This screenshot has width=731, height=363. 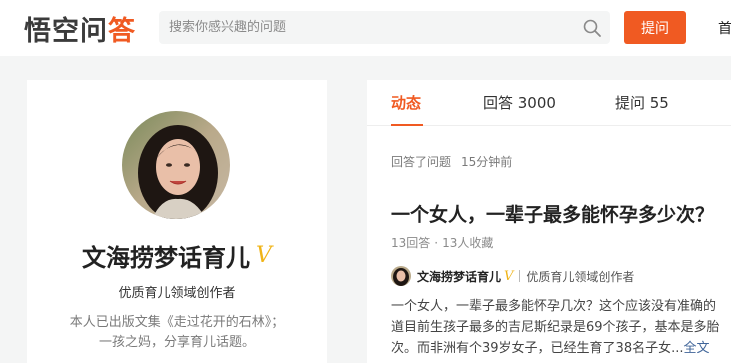 I want to click on bio-line: 本人已出版文集《走过花开的石林》；, so click(x=177, y=322).